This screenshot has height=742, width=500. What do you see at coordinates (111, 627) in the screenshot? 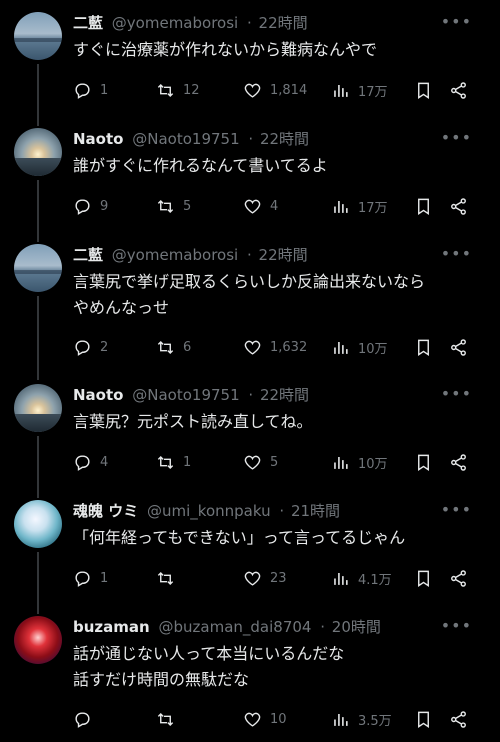
I see `display-name: buzaman` at bounding box center [111, 627].